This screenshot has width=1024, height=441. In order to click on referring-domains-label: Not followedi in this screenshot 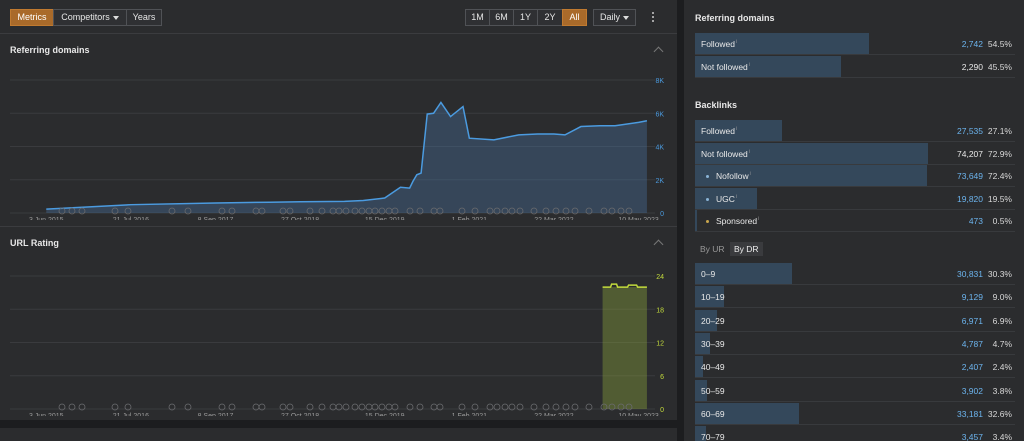, I will do `click(725, 67)`.